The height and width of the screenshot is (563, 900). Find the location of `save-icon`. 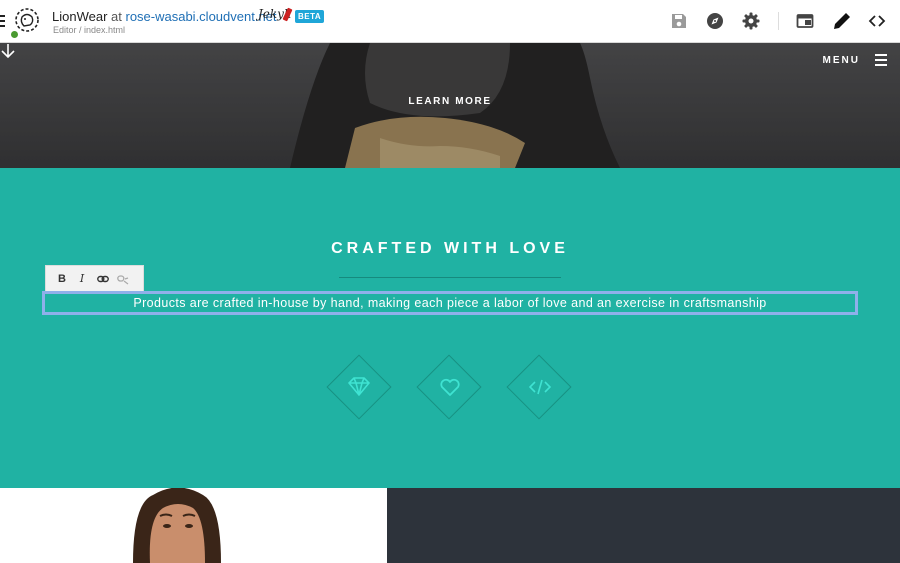

save-icon is located at coordinates (679, 21).